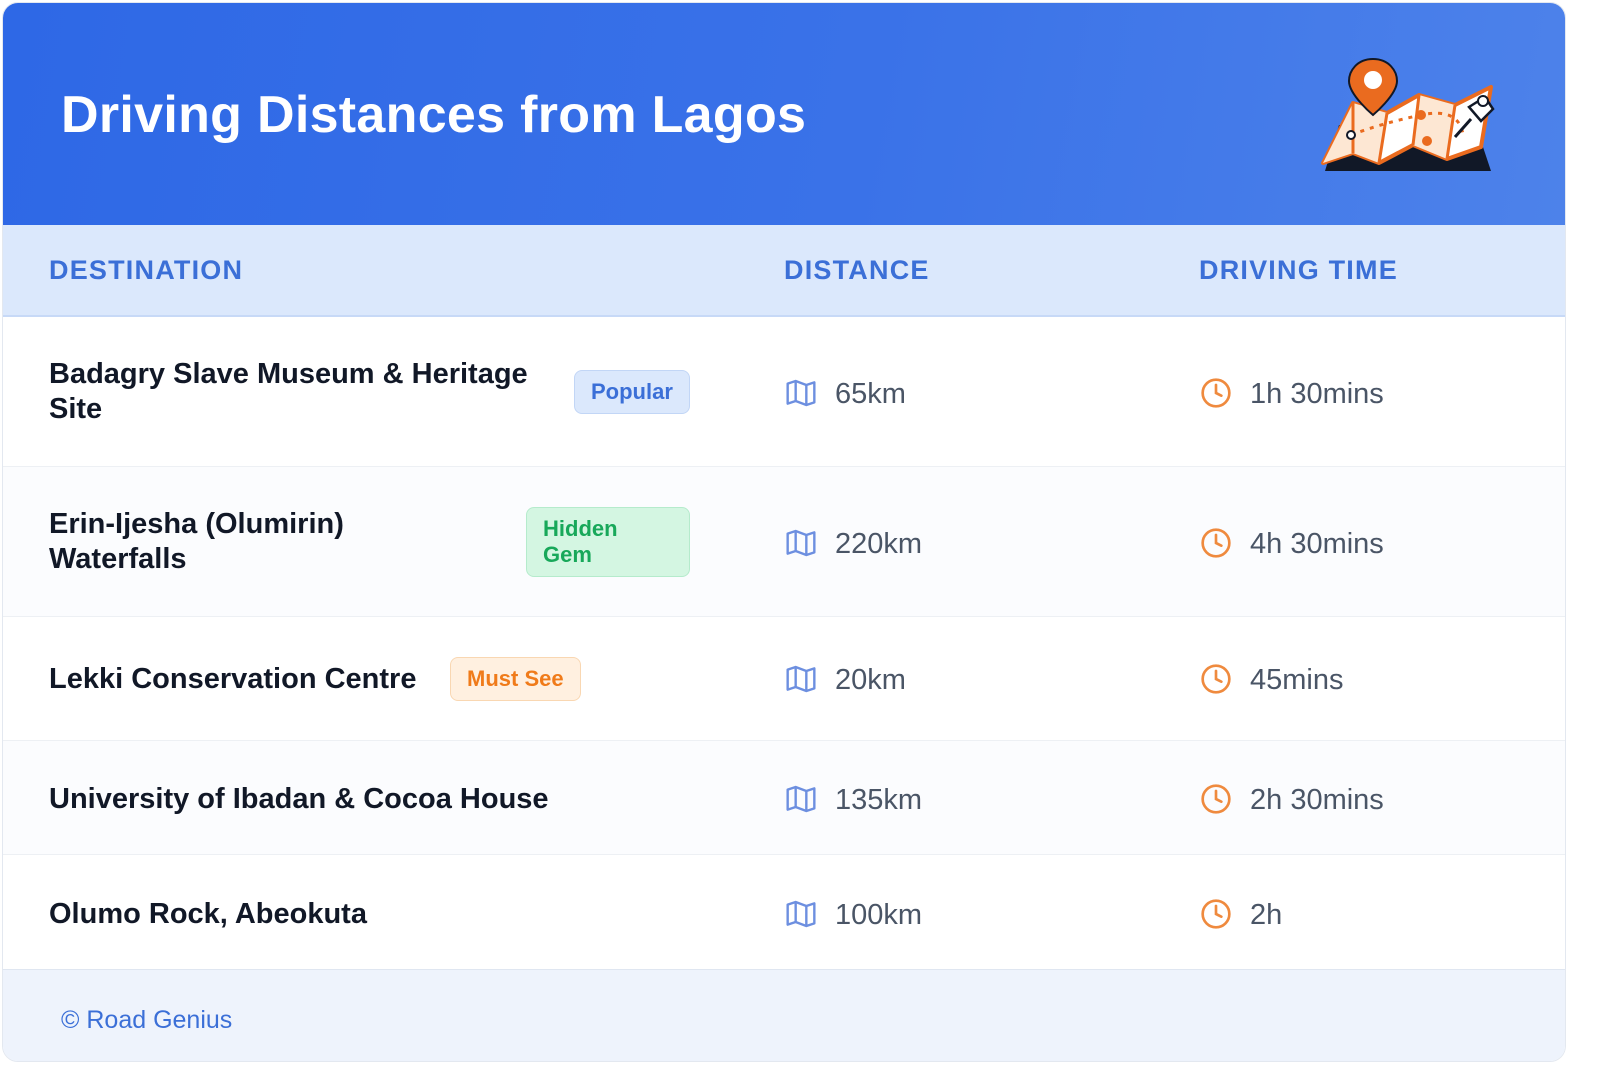 This screenshot has width=1604, height=1088. Describe the element at coordinates (146, 270) in the screenshot. I see `column-header-destination: DESTINATION` at that location.